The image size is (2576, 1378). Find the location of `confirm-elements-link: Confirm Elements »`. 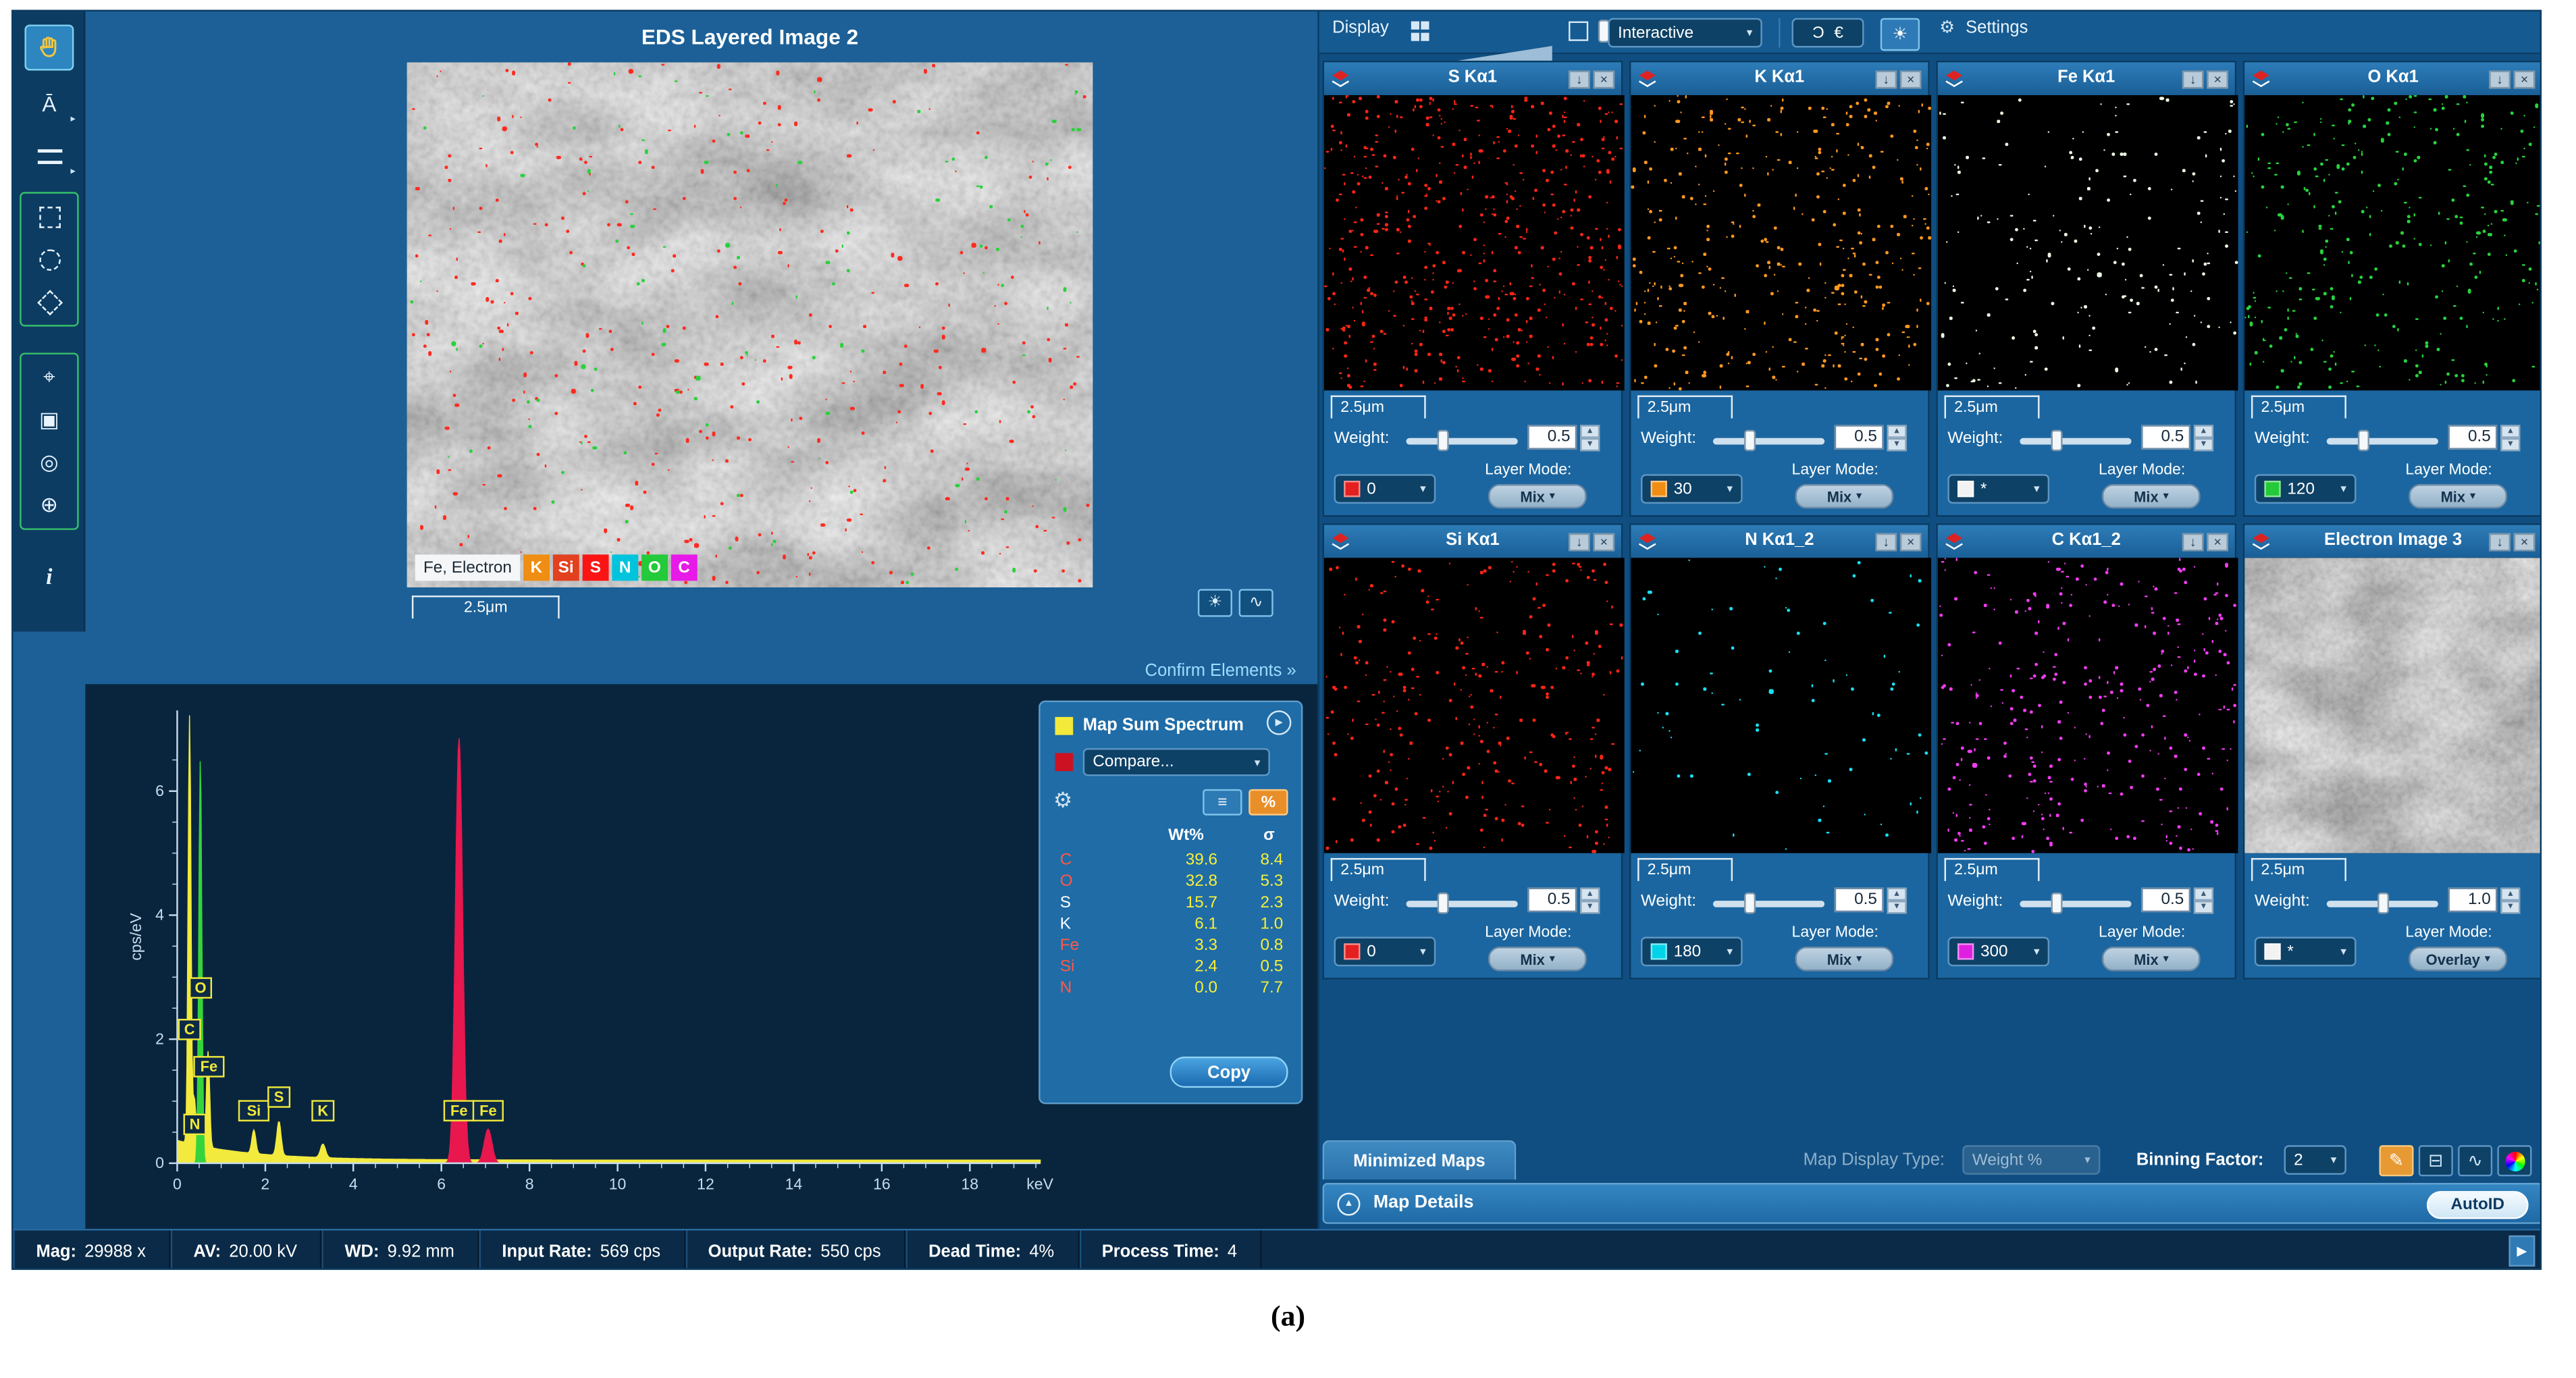

confirm-elements-link: Confirm Elements » is located at coordinates (1188, 671).